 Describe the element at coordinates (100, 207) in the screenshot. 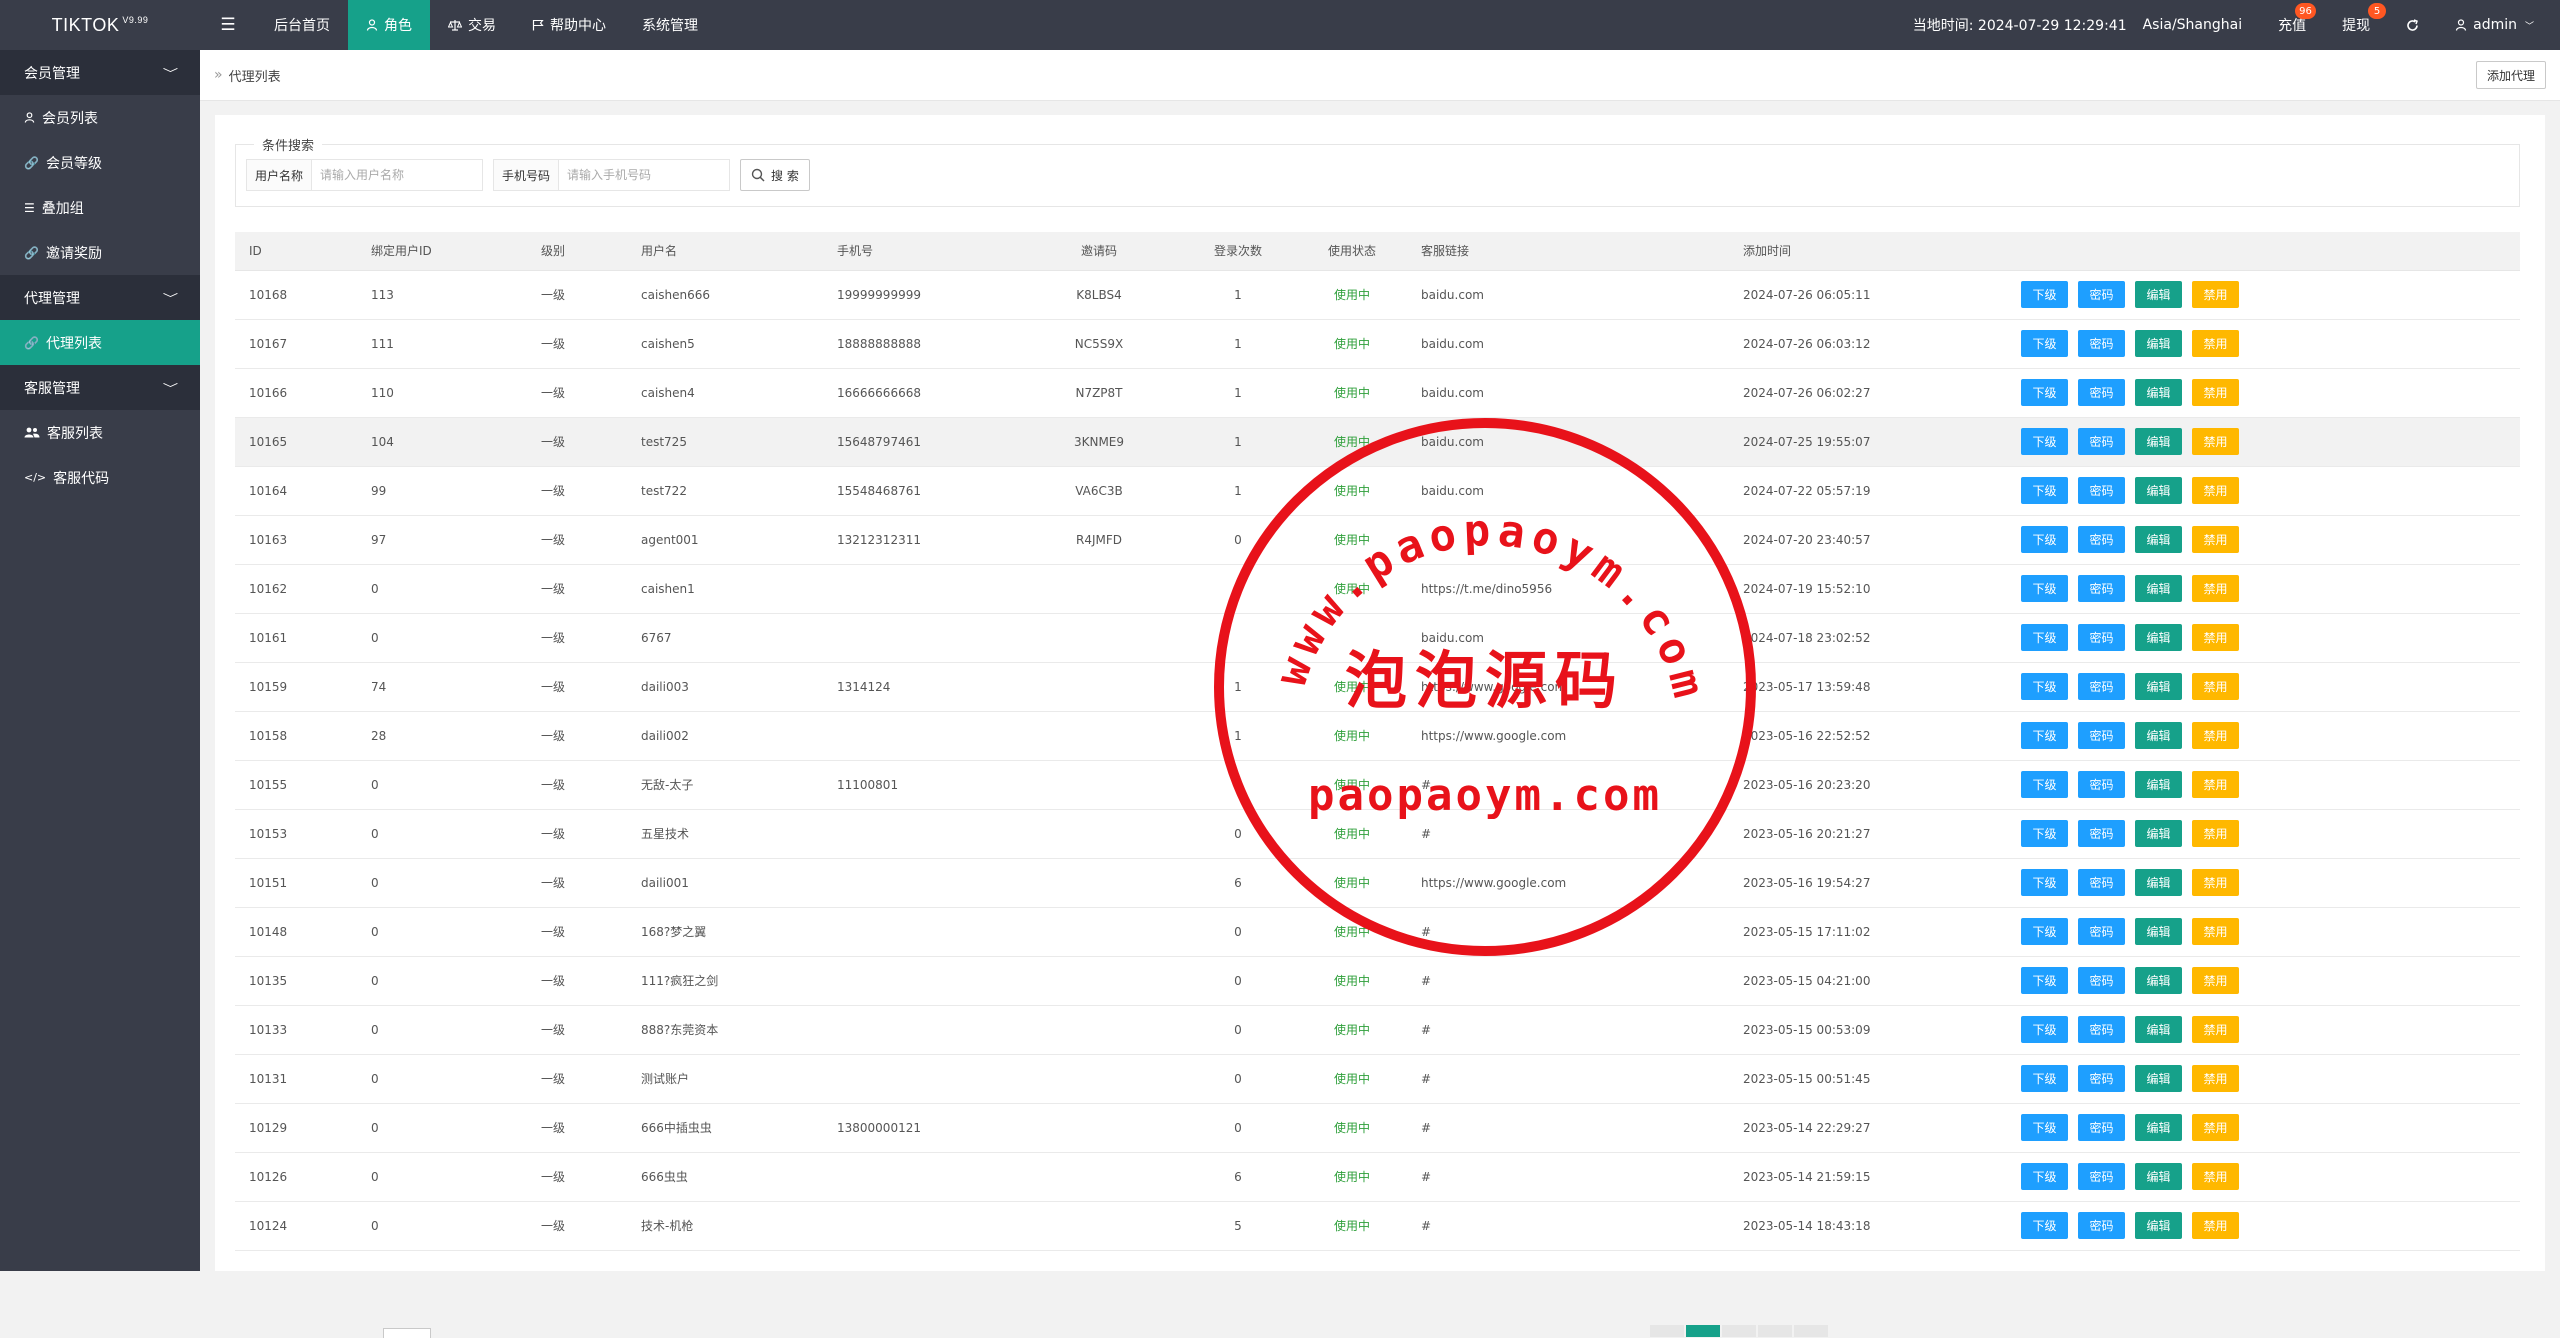

I see `sidebar-item-stack-group: ☰ 叠加组` at that location.